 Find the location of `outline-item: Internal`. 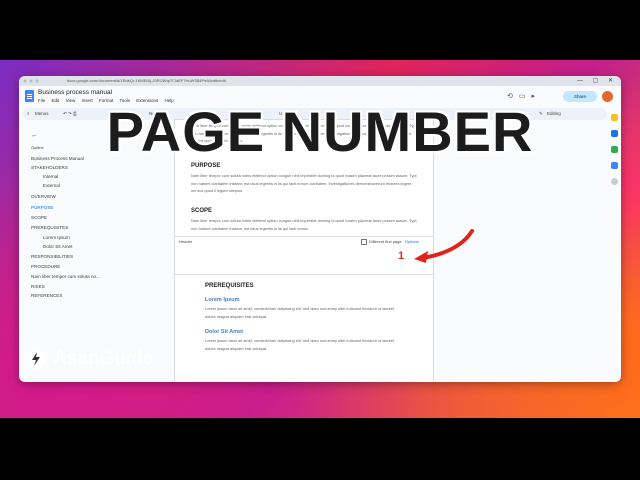

outline-item: Internal is located at coordinates (50, 176).